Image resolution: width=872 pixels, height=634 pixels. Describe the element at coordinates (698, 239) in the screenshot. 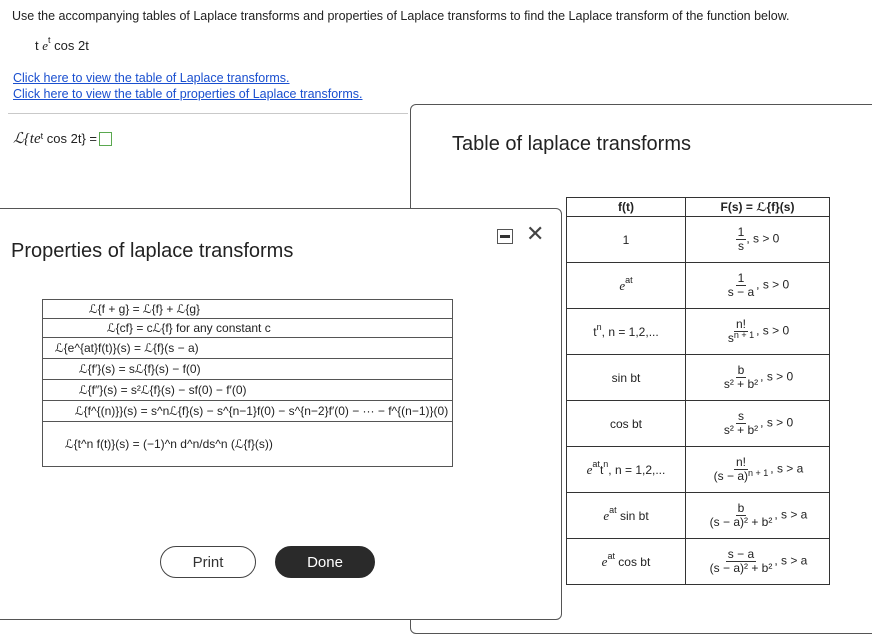

I see `table-row: 1 1s, s > 0` at that location.